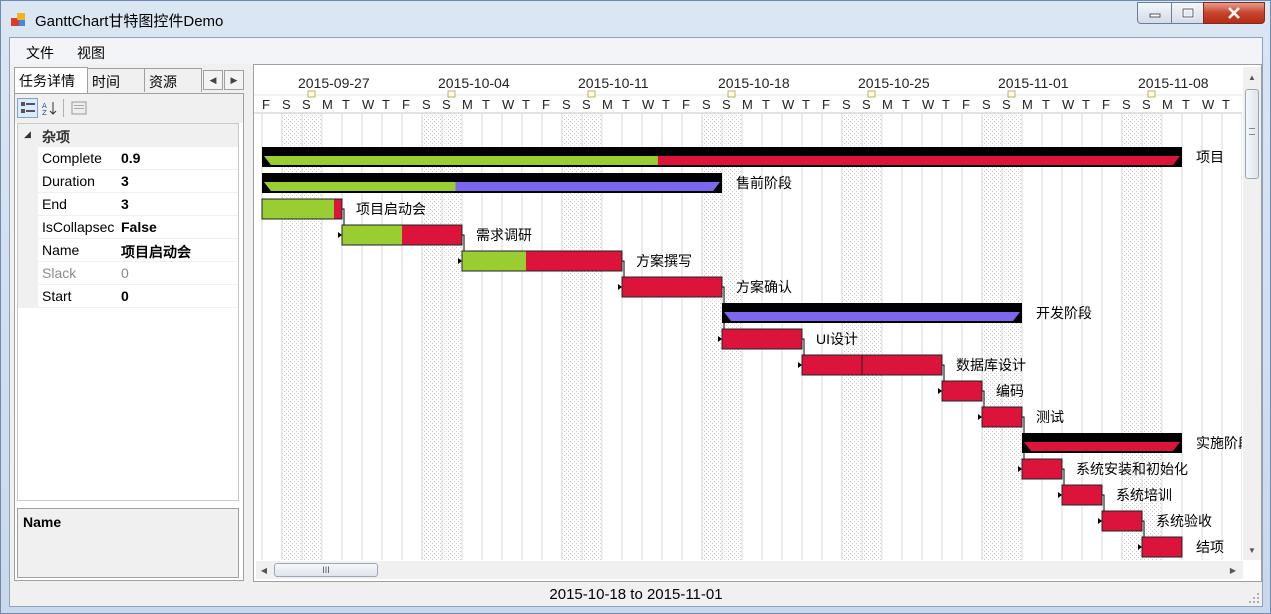  What do you see at coordinates (129, 21) in the screenshot?
I see `window-title: GanttChart甘特图控件Demo` at bounding box center [129, 21].